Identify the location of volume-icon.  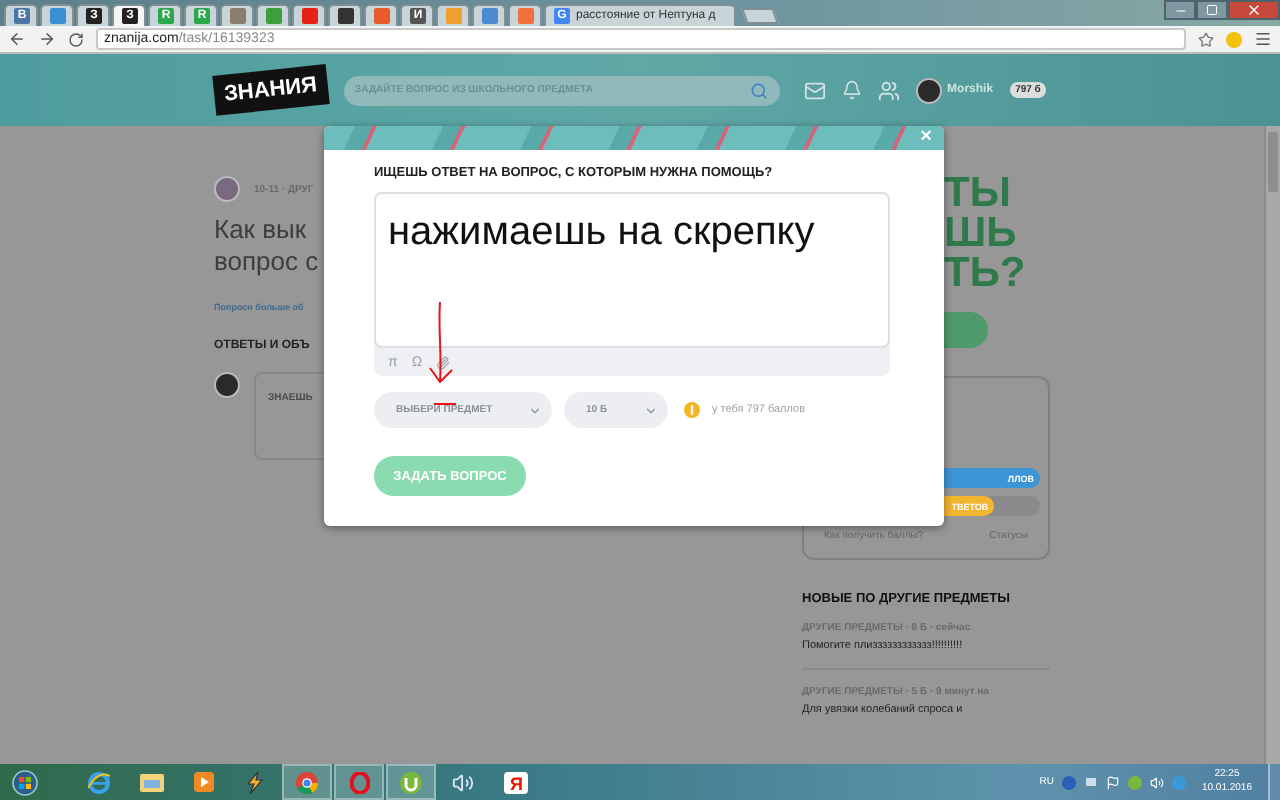
(1156, 782).